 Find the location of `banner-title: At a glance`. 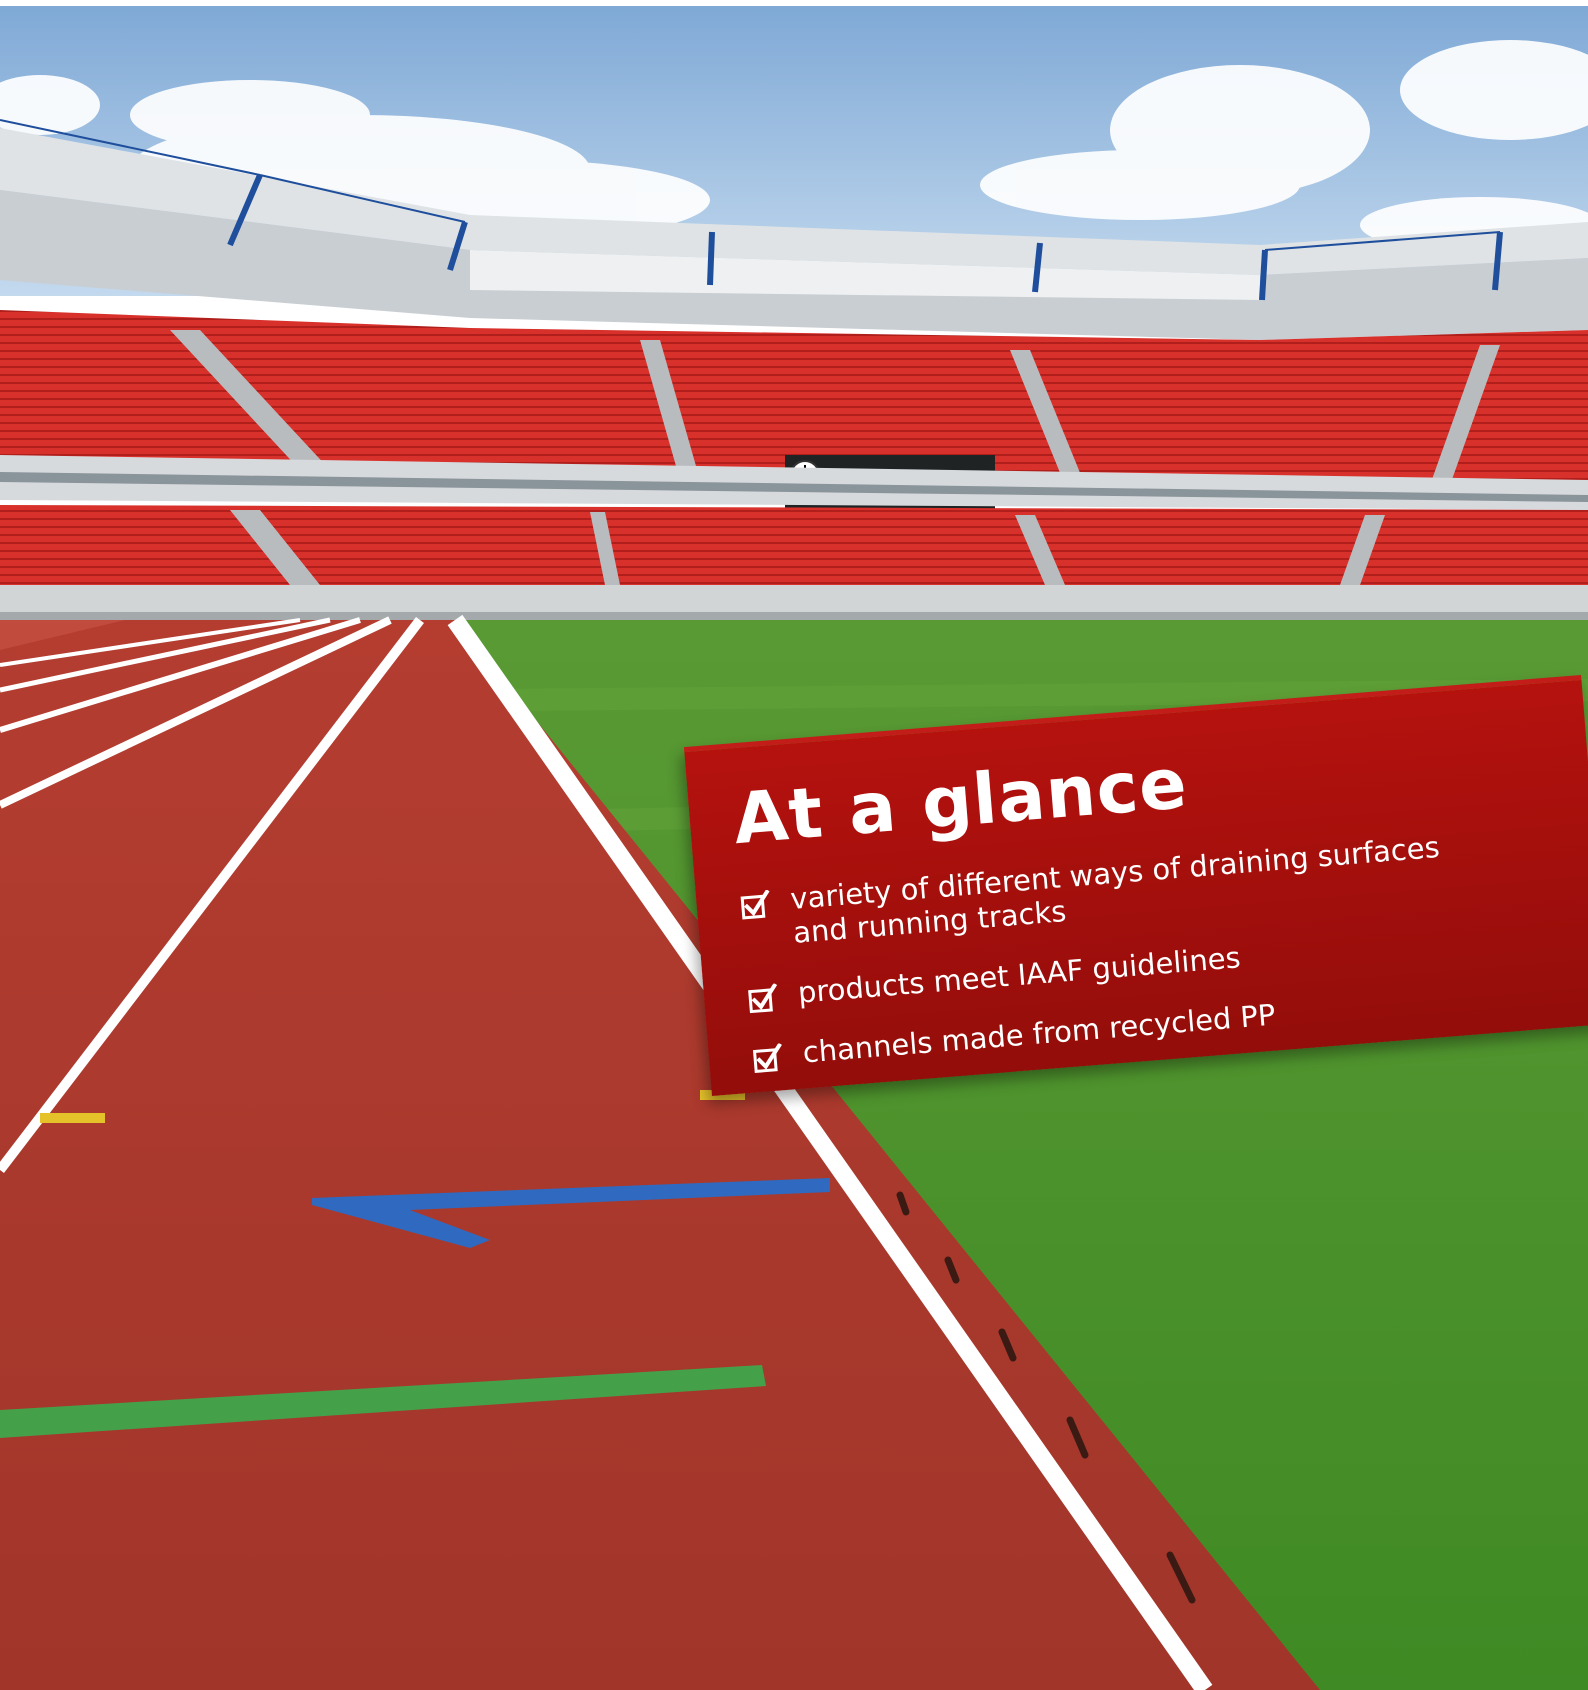

banner-title: At a glance is located at coordinates (960, 801).